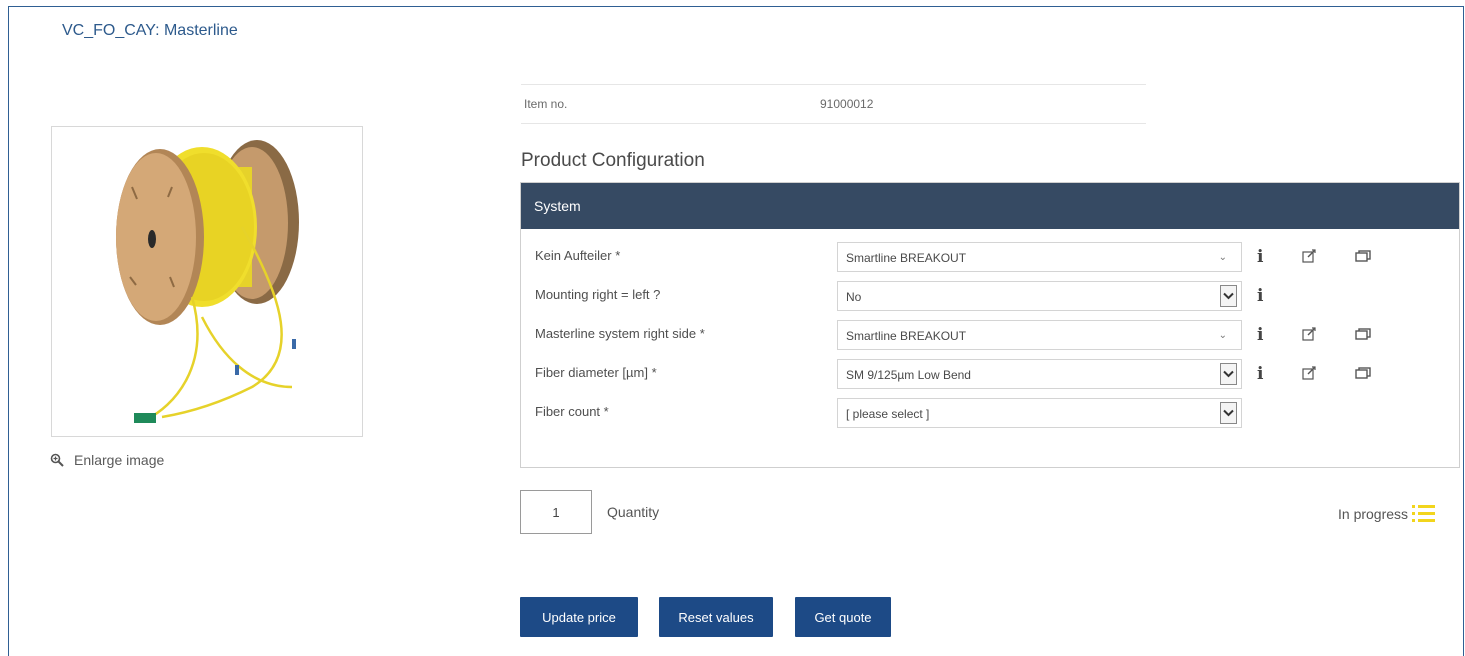 The height and width of the screenshot is (656, 1465). I want to click on enlarge-image-link: Enlarge image, so click(107, 460).